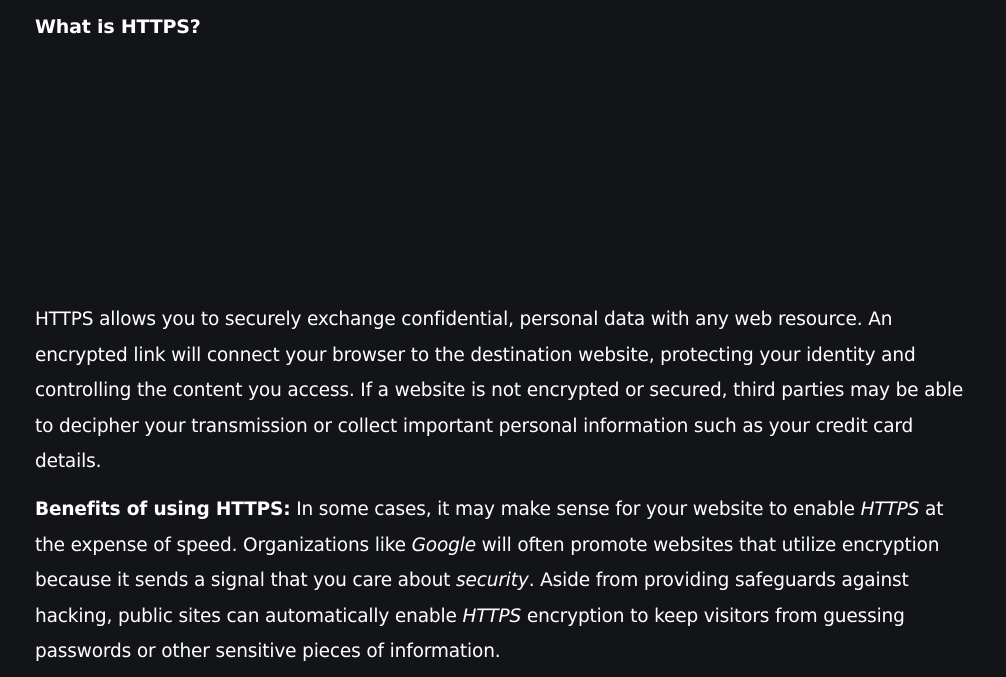  What do you see at coordinates (492, 616) in the screenshot?
I see `emphasis-https-2: HTTPS` at bounding box center [492, 616].